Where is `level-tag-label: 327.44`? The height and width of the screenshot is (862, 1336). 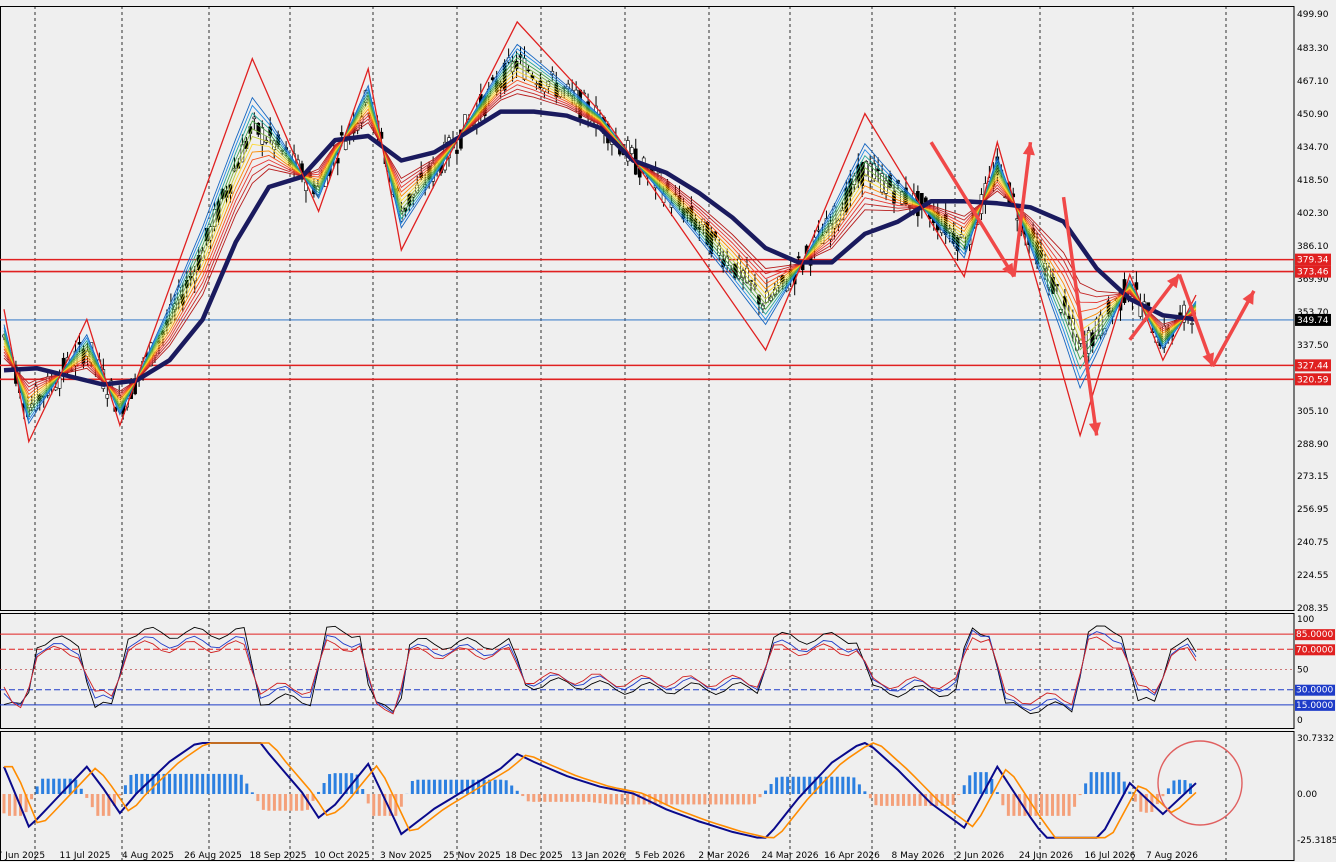
level-tag-label: 327.44 is located at coordinates (1313, 366).